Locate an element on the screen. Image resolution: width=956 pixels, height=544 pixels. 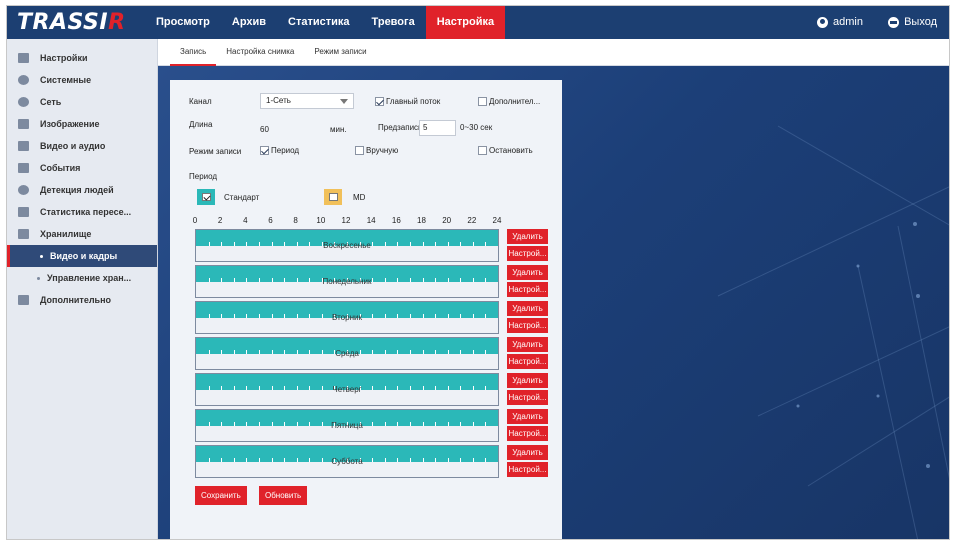
length-unit: мин. is located at coordinates (338, 129).